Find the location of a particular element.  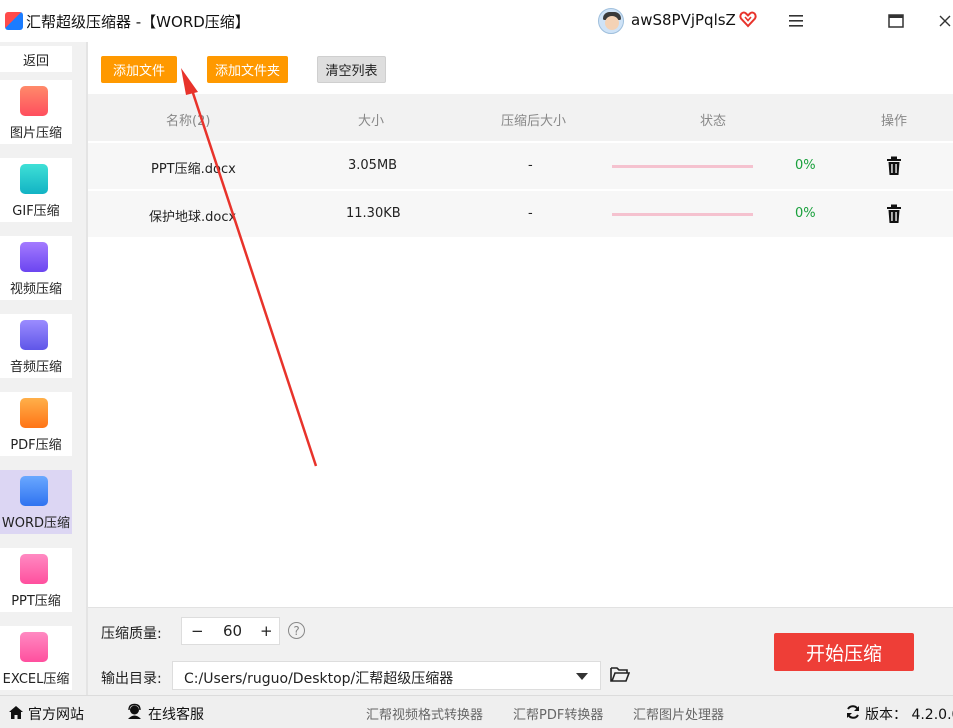

decrement-button: − is located at coordinates (197, 631).